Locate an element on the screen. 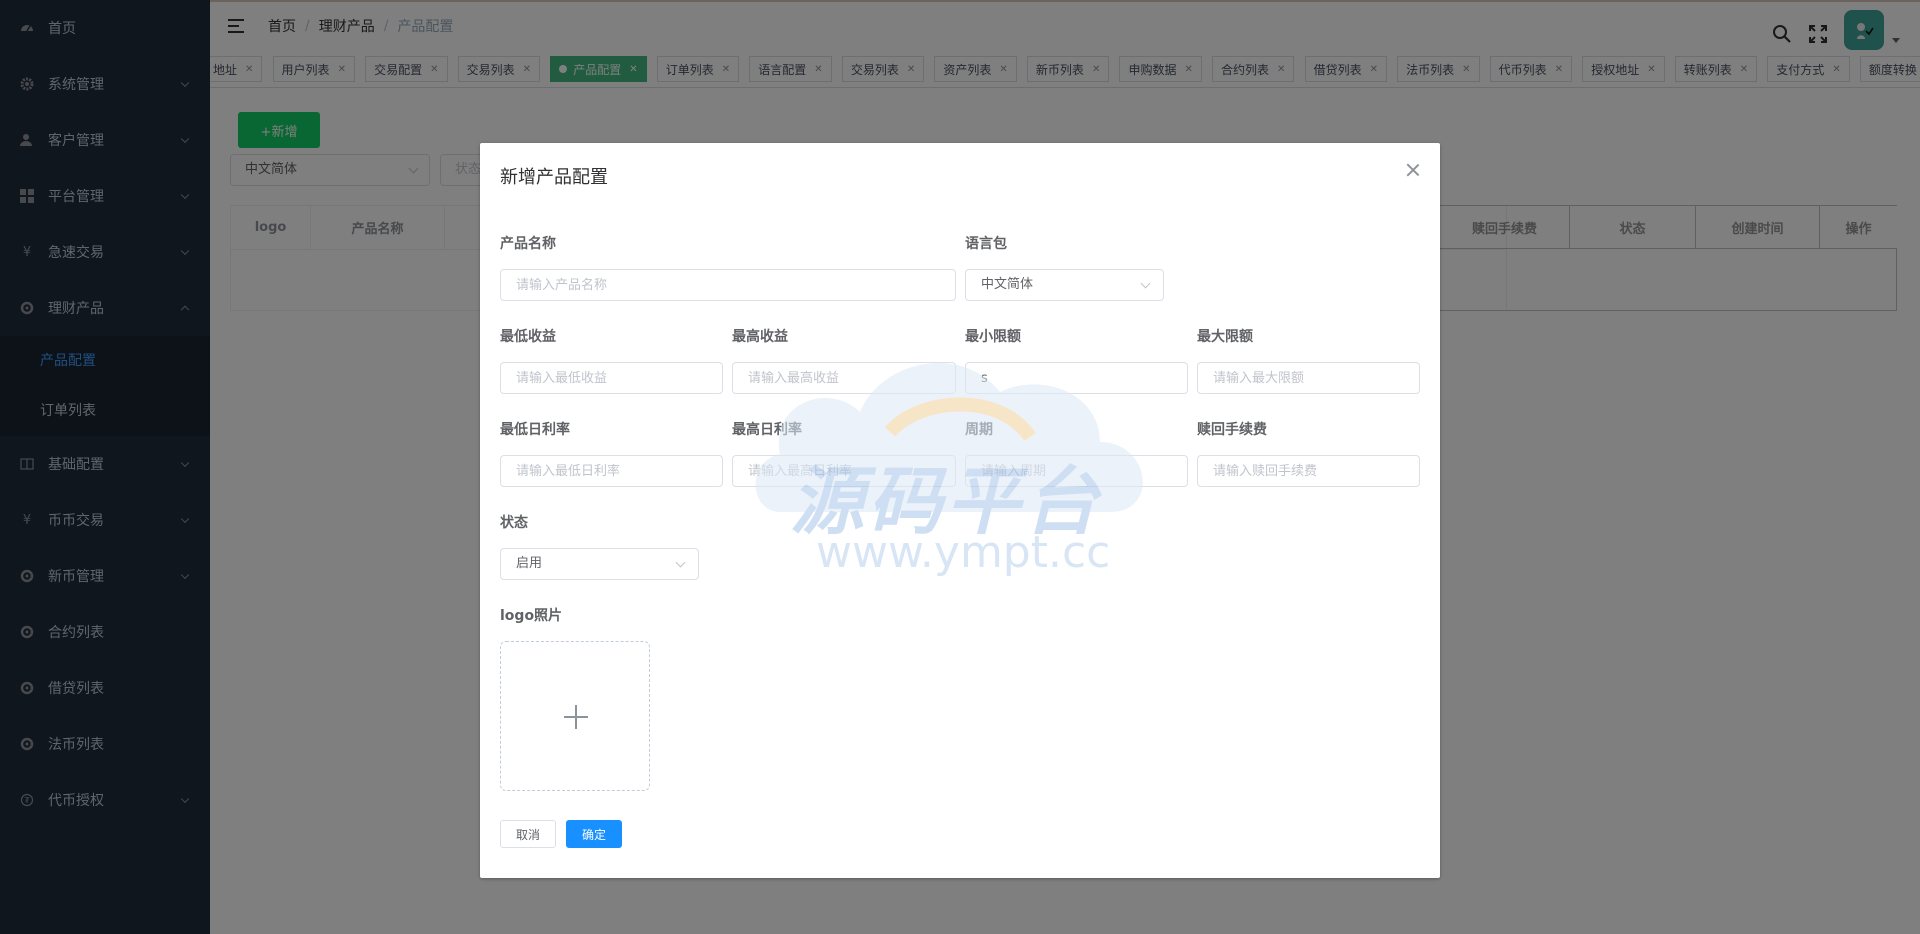  cancel-button: 取消 is located at coordinates (528, 834).